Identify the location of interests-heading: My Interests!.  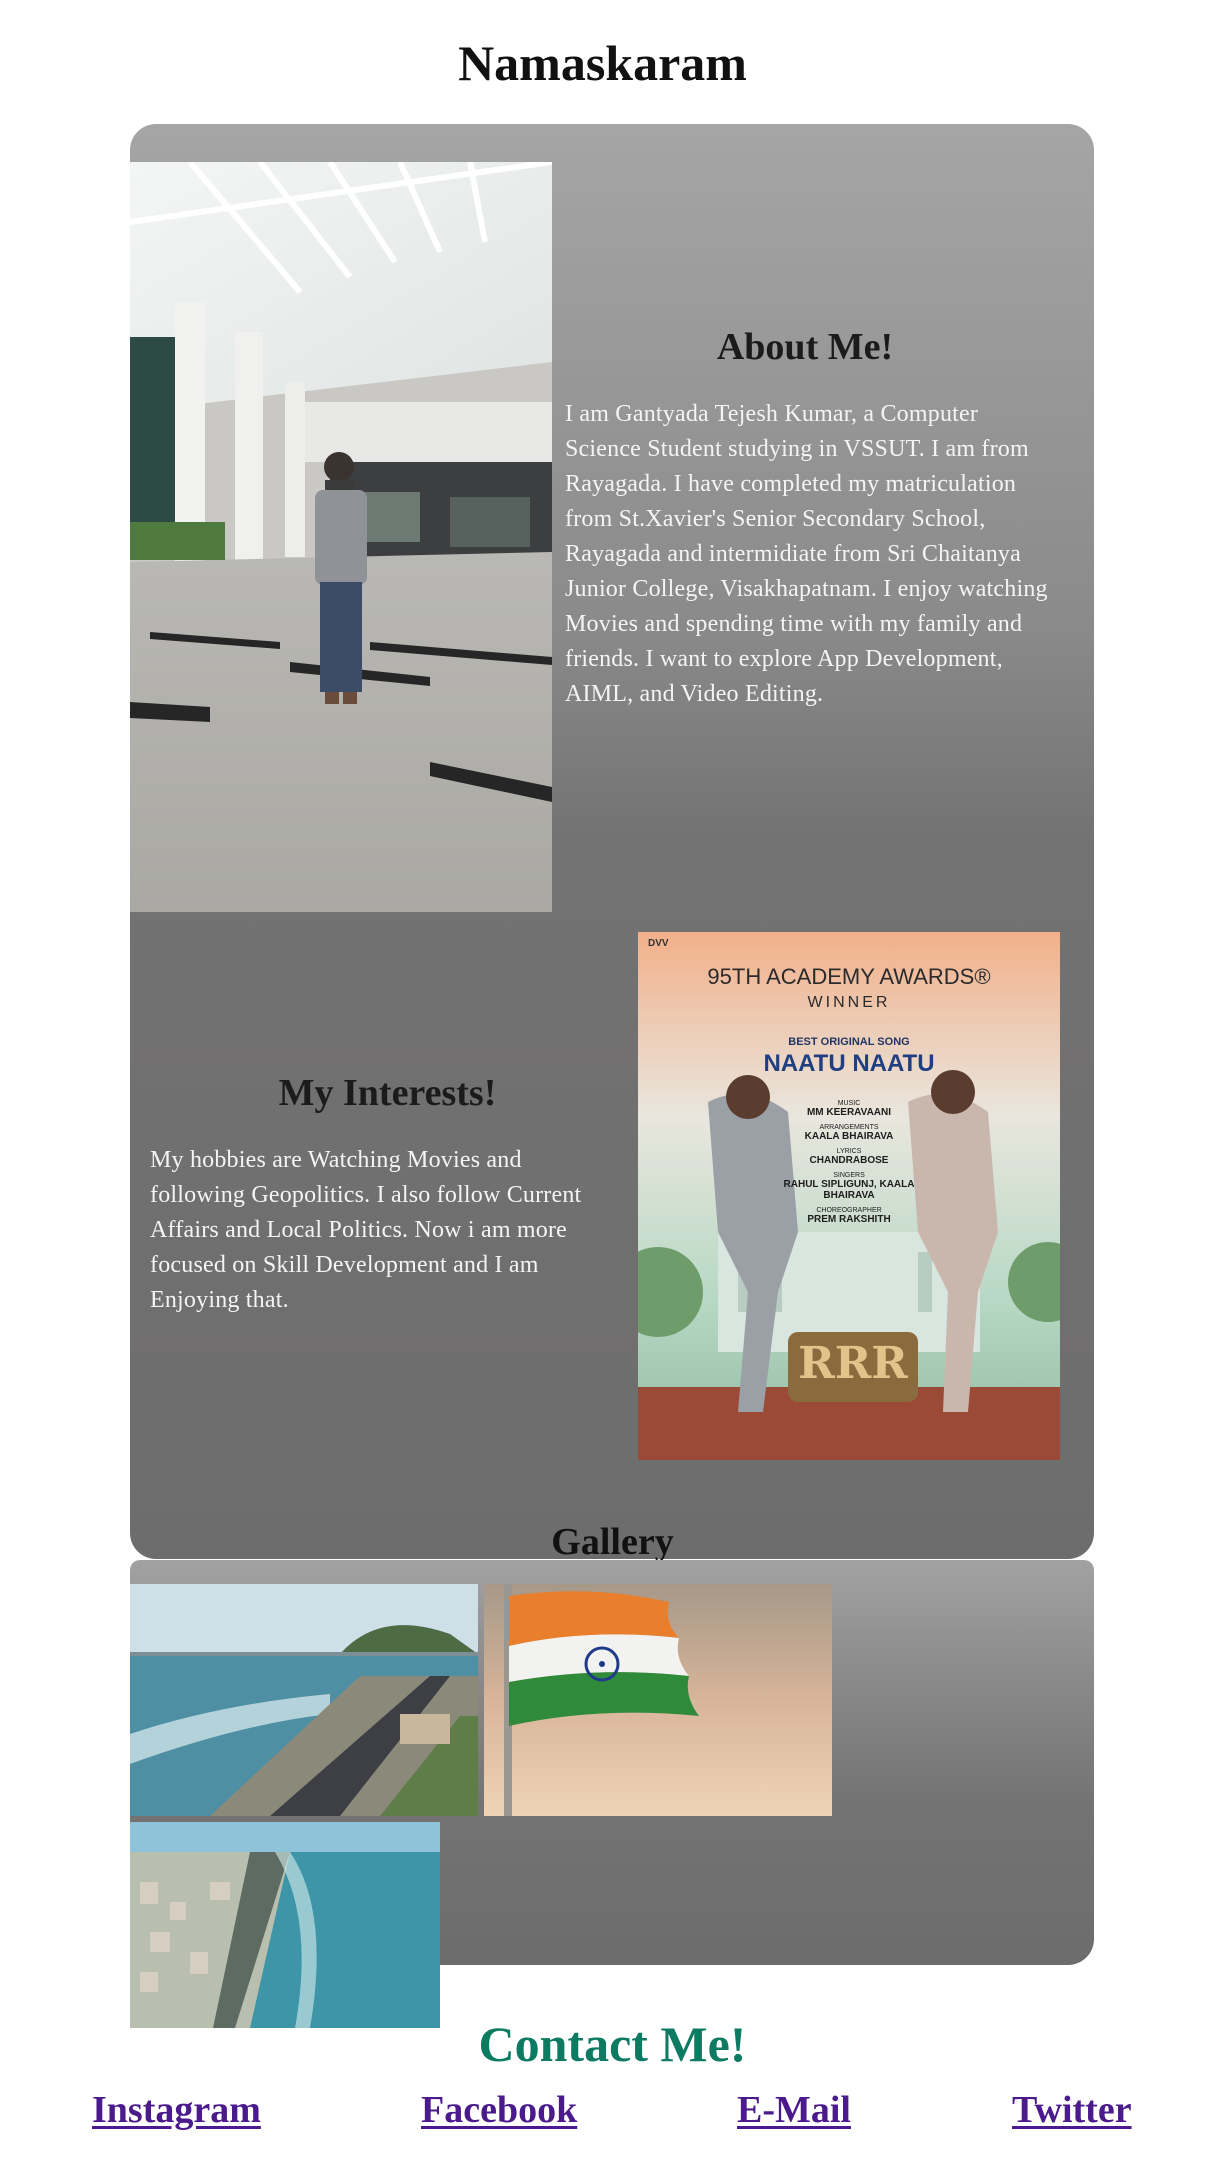
(387, 1093).